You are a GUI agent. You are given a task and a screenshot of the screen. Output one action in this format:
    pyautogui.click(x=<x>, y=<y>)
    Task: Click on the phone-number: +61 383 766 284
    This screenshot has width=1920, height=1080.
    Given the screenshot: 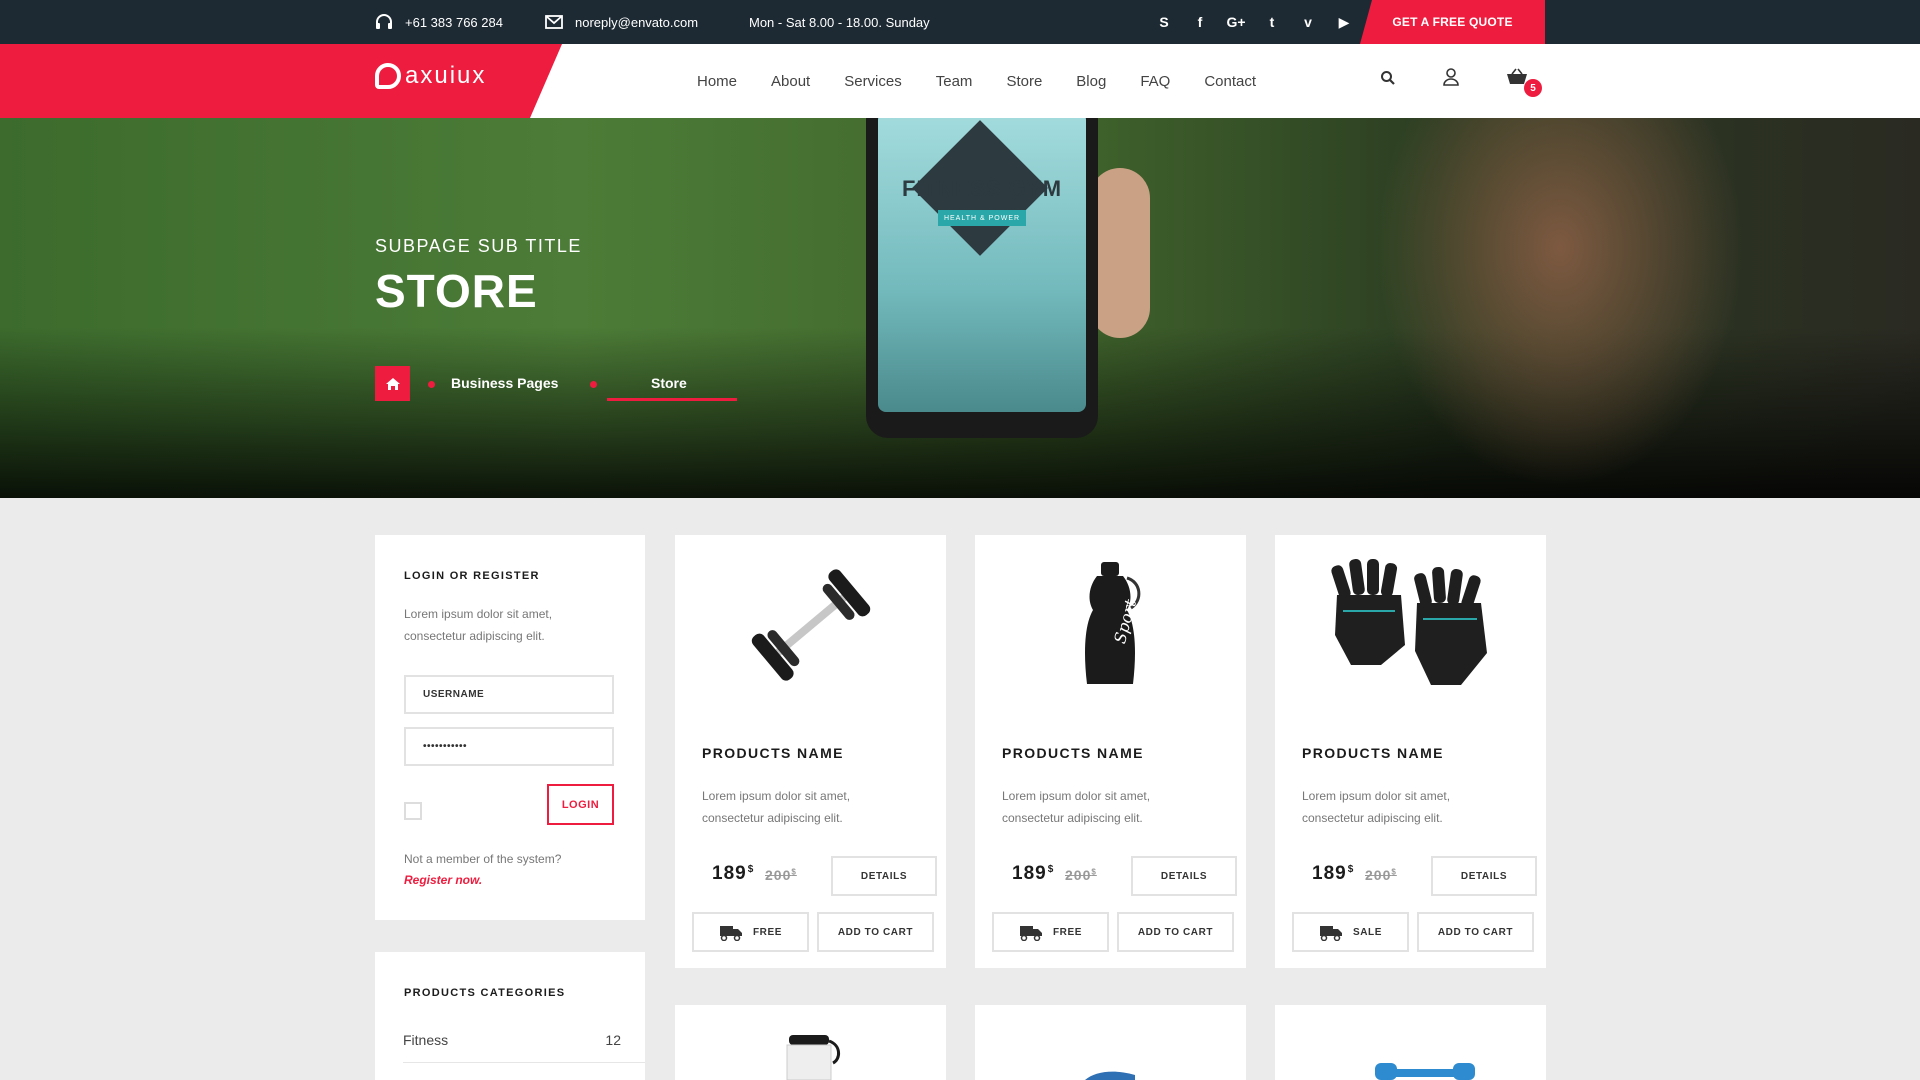 What is the action you would take?
    pyautogui.click(x=454, y=22)
    